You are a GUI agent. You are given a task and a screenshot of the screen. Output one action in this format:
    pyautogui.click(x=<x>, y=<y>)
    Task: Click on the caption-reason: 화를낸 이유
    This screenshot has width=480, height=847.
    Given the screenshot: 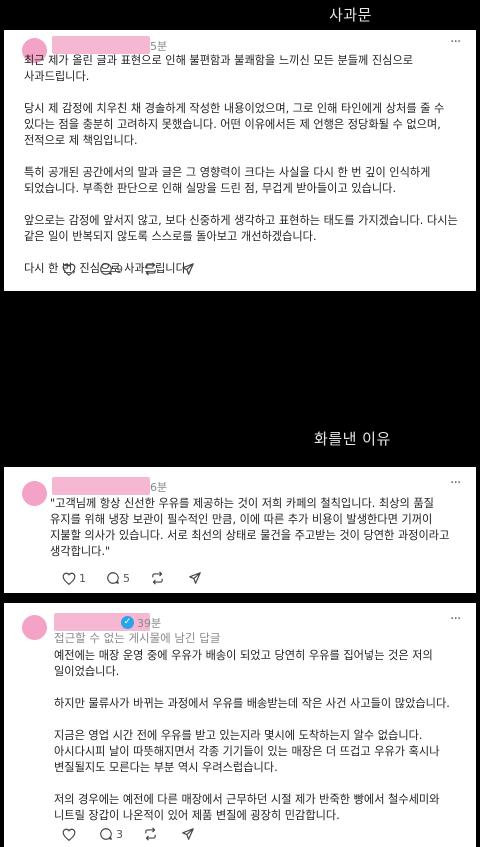 What is the action you would take?
    pyautogui.click(x=352, y=439)
    